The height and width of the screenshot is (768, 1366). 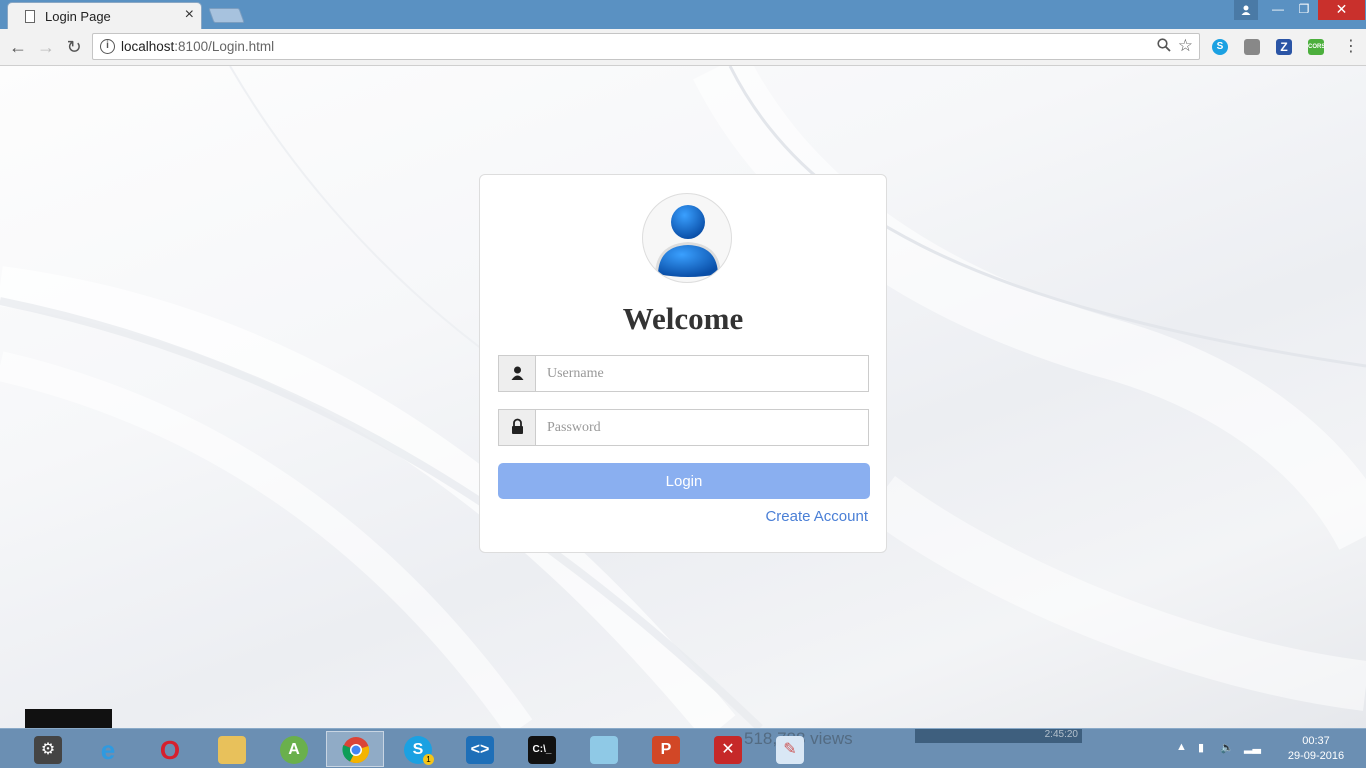 What do you see at coordinates (1316, 47) in the screenshot?
I see `cors-extension-icon: CORS` at bounding box center [1316, 47].